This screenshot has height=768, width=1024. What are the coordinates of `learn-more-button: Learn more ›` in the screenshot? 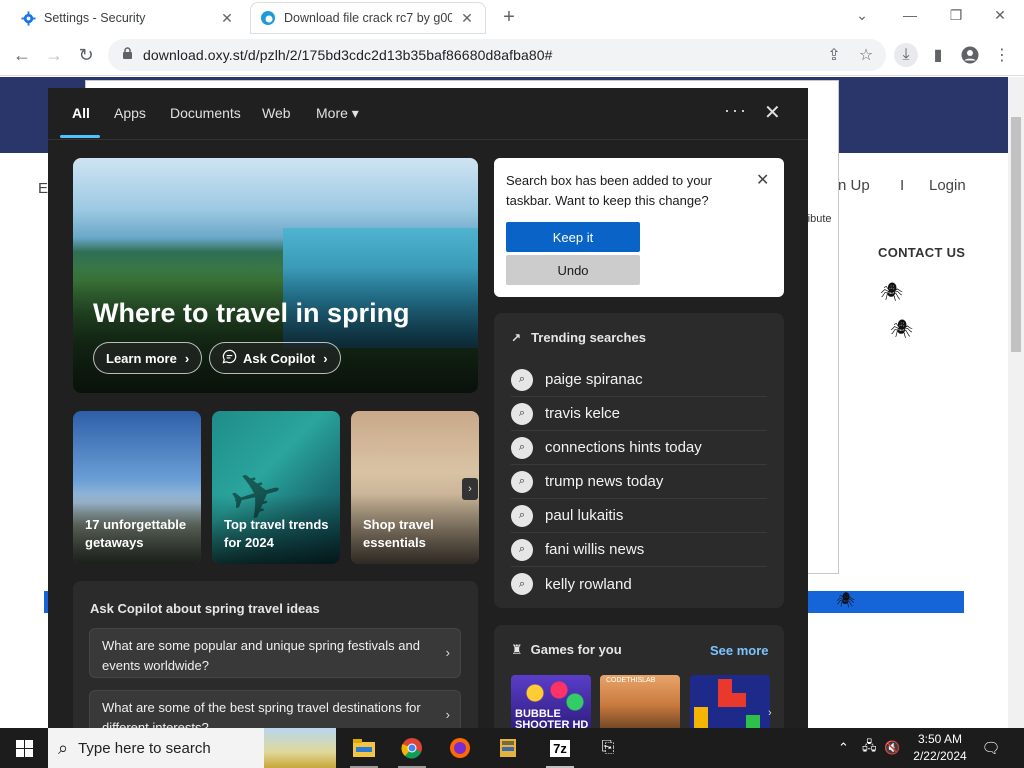 It's located at (148, 358).